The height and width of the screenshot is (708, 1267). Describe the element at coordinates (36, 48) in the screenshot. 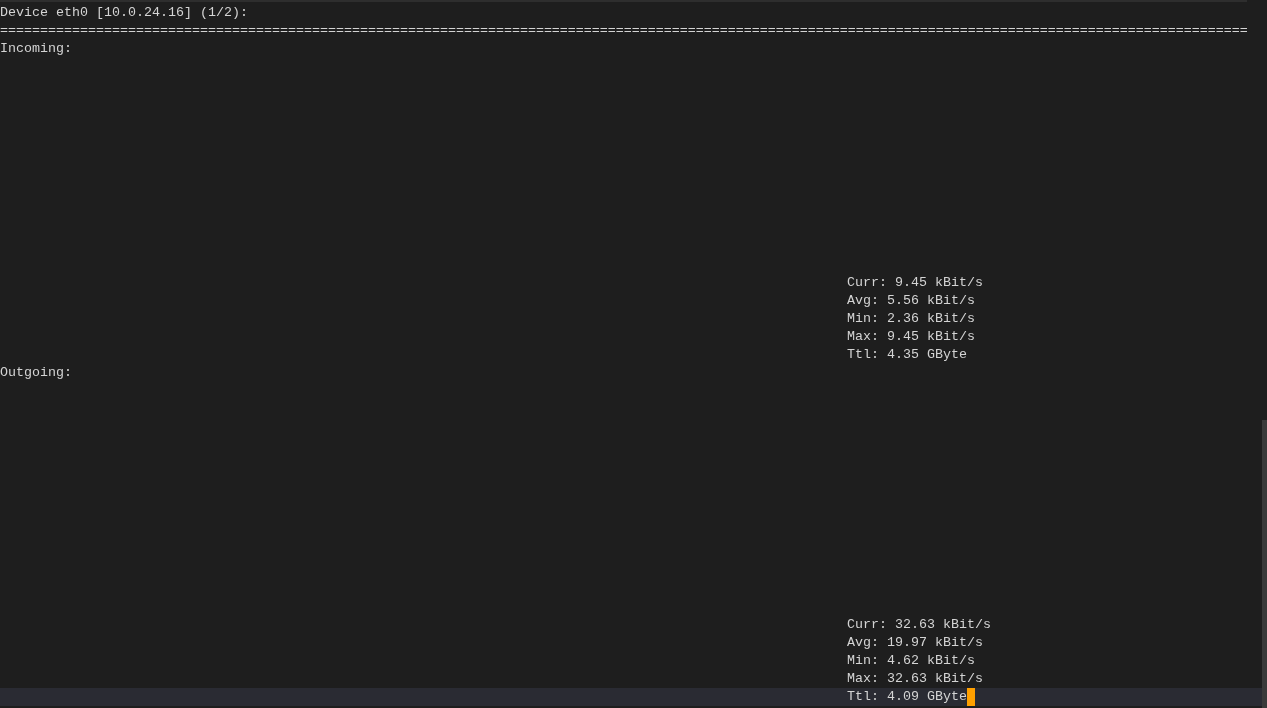

I see `section-label: Incoming:` at that location.